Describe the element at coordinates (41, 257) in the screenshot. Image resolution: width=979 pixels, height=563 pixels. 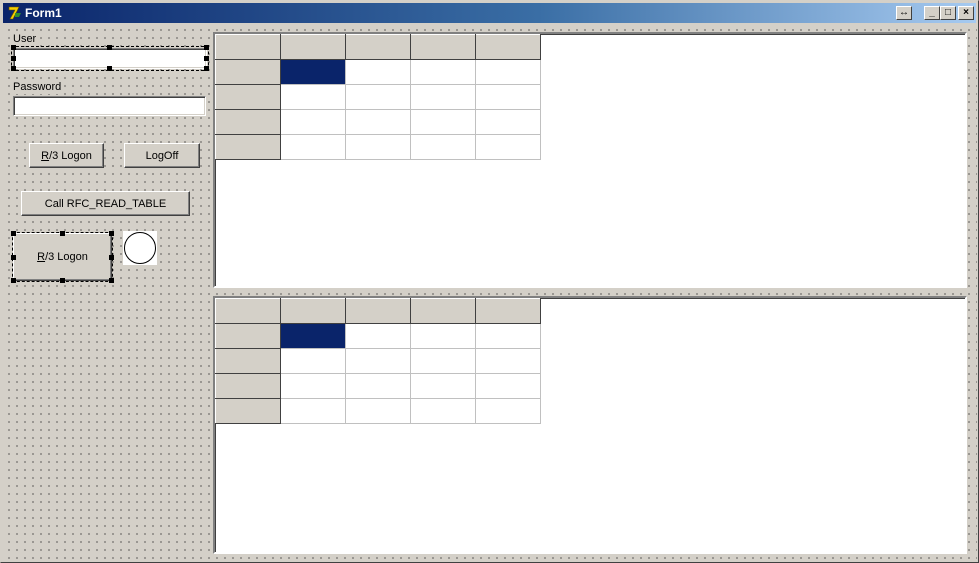
I see `logon-2-accelerator: R` at that location.